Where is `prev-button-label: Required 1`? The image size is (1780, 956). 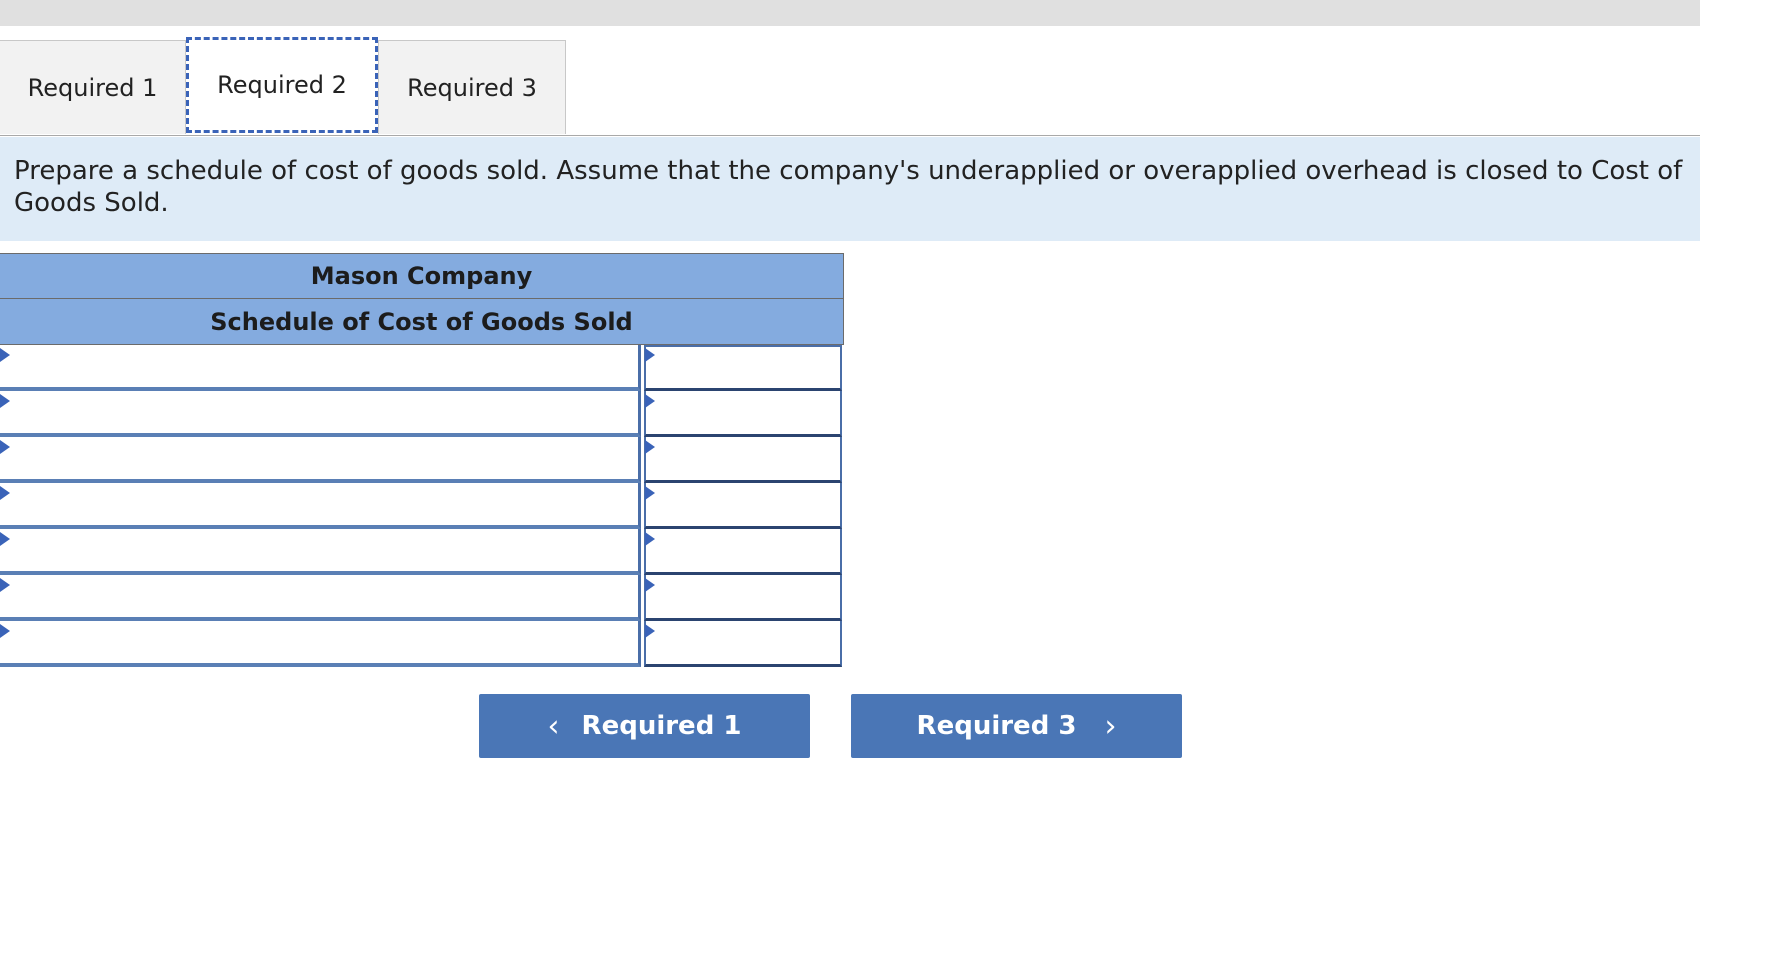
prev-button-label: Required 1 is located at coordinates (661, 726).